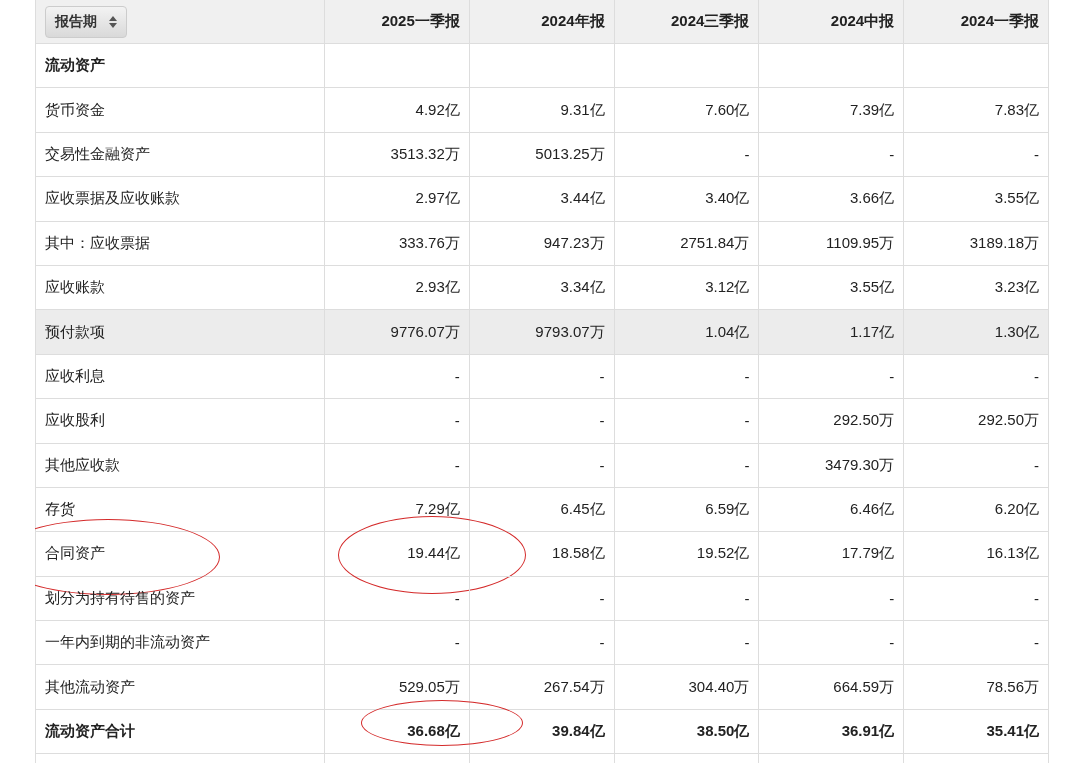  Describe the element at coordinates (542, 332) in the screenshot. I see `table-cell: 9793.07万` at that location.